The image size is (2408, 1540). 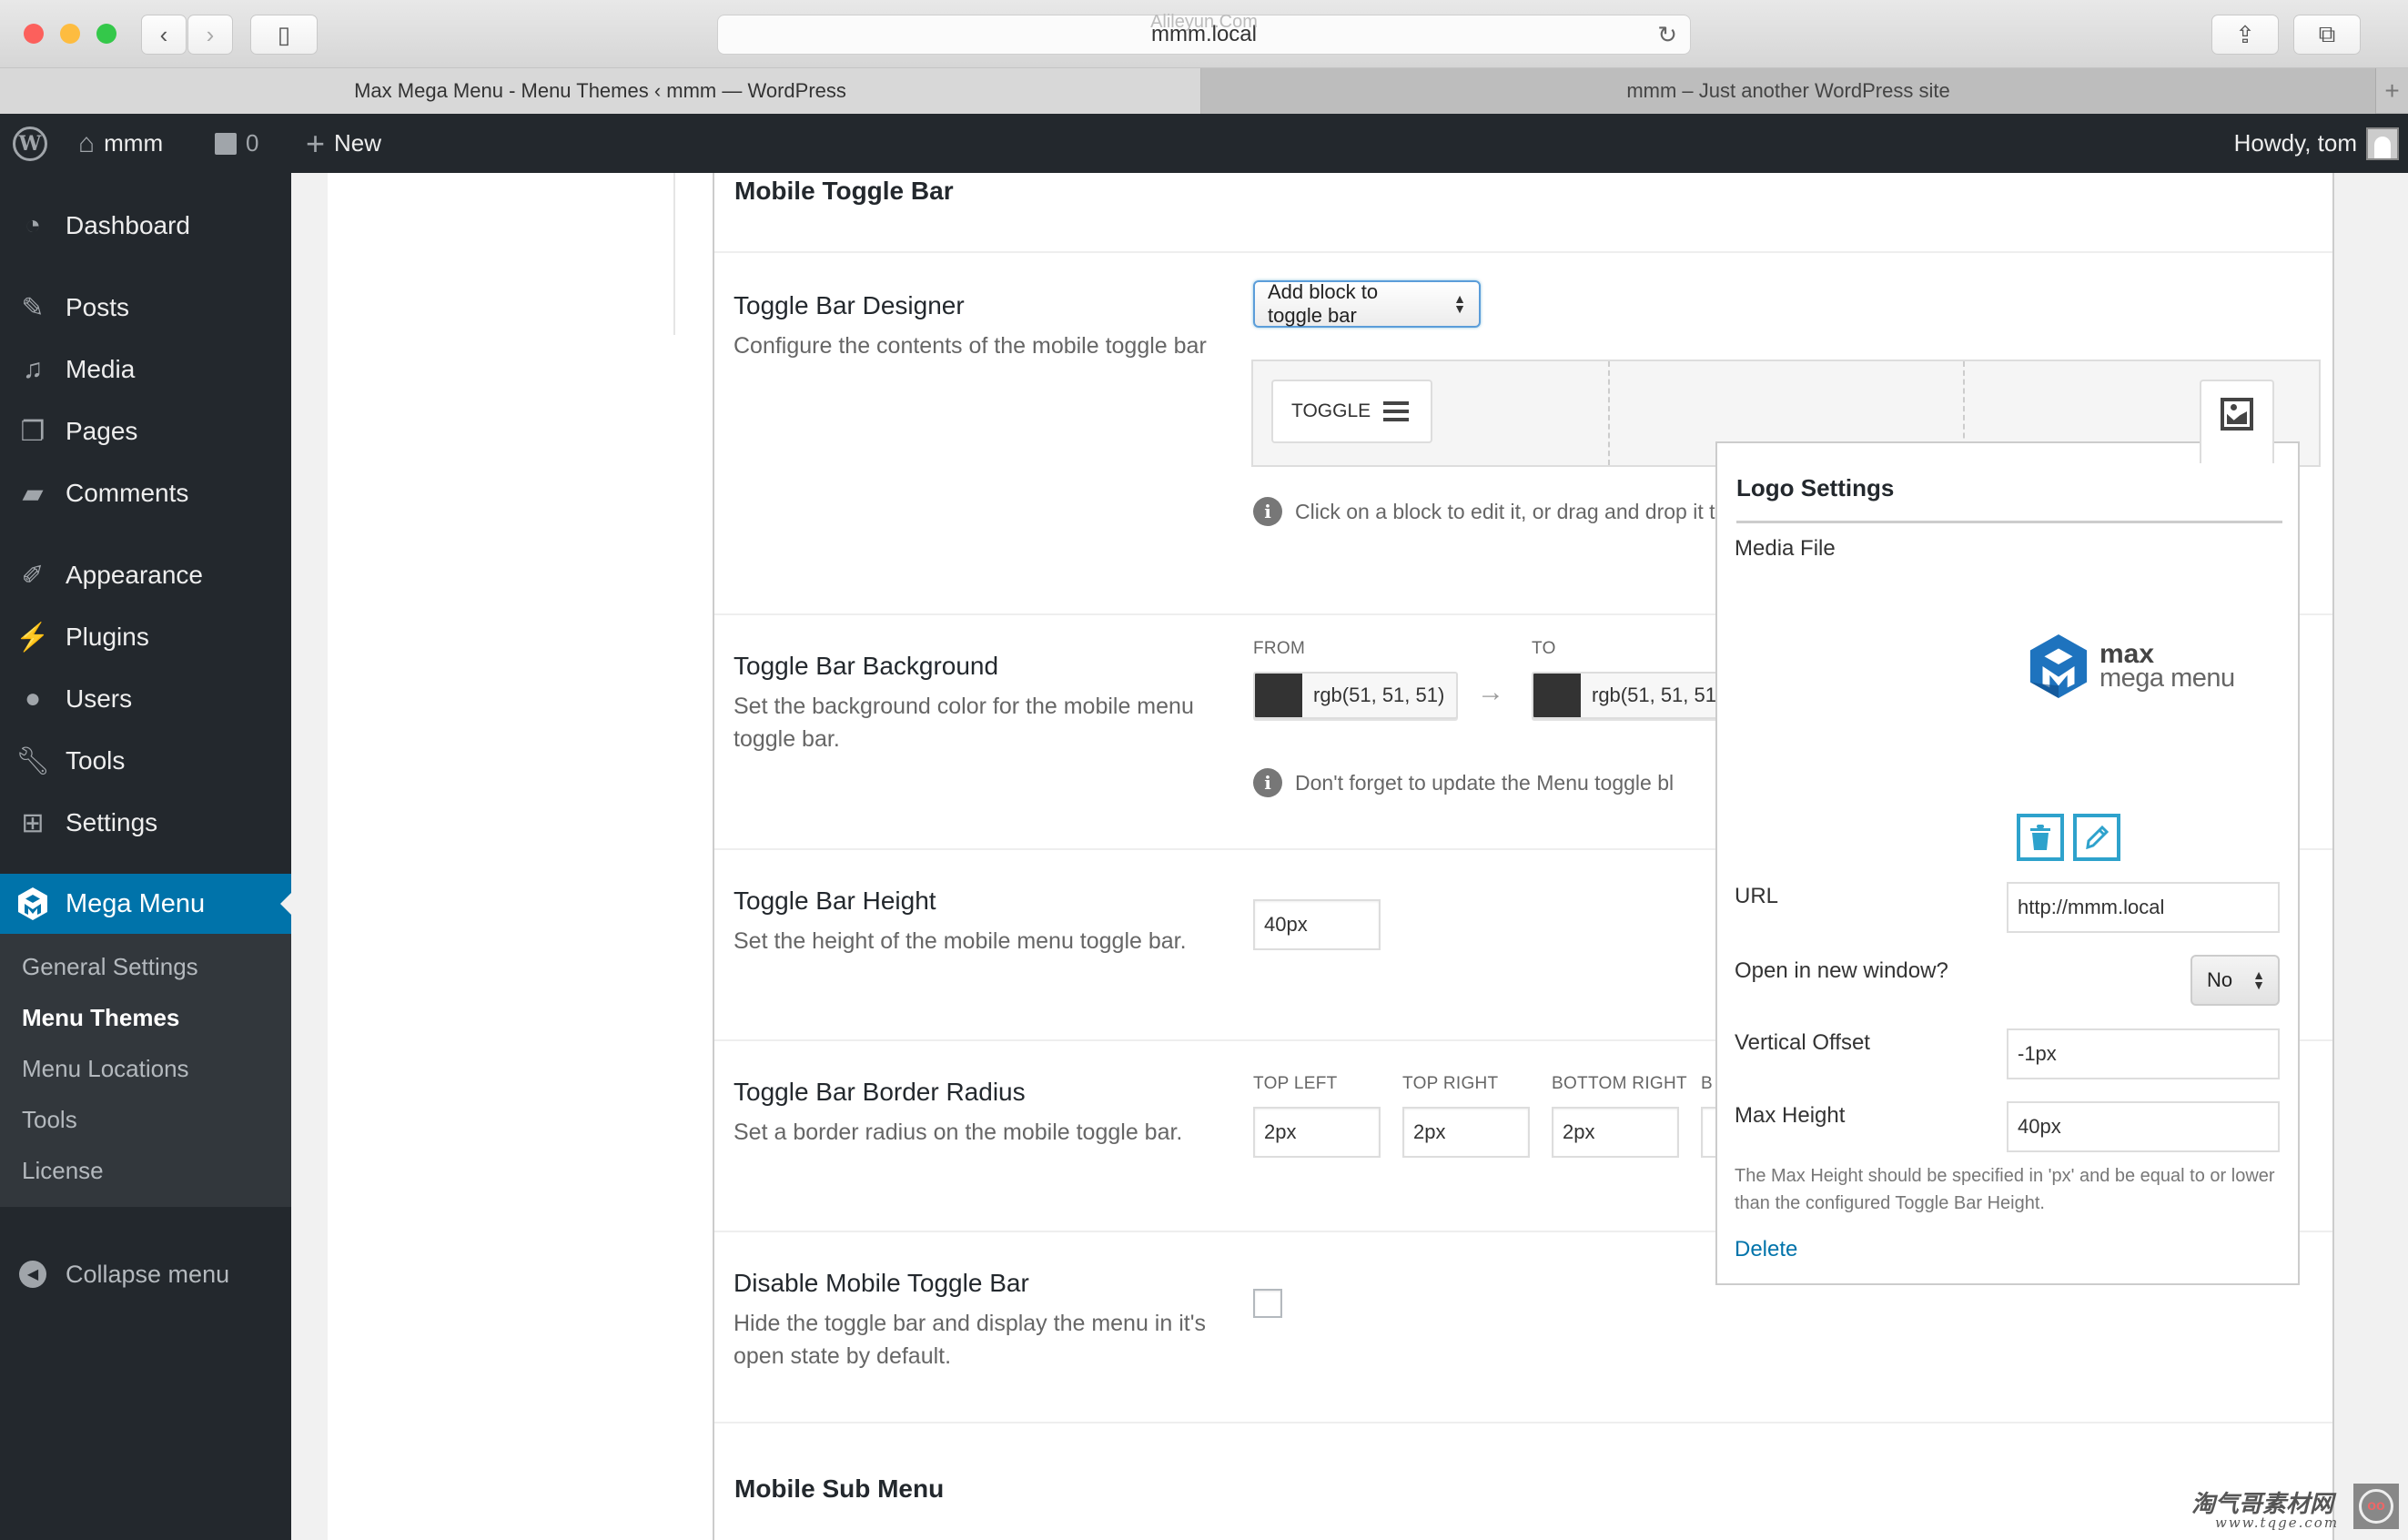 I want to click on wp-logo-button: W, so click(x=30, y=143).